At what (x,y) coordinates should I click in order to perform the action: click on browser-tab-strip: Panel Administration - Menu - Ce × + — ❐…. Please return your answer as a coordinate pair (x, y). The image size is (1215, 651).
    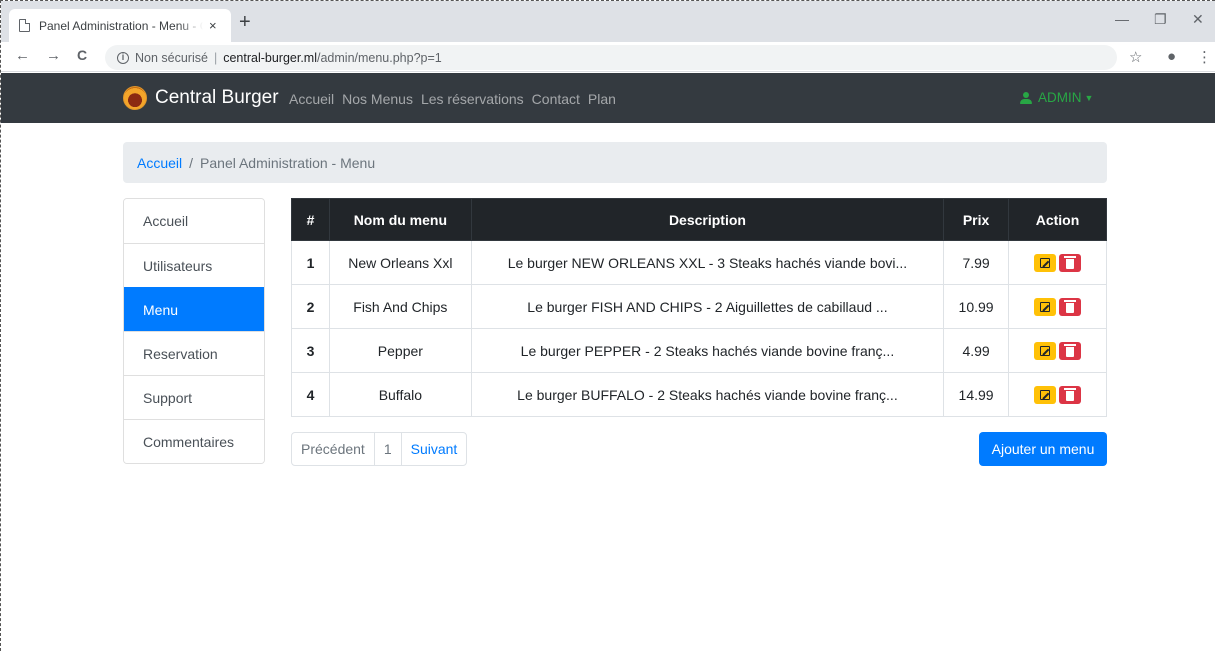
    Looking at the image, I should click on (608, 21).